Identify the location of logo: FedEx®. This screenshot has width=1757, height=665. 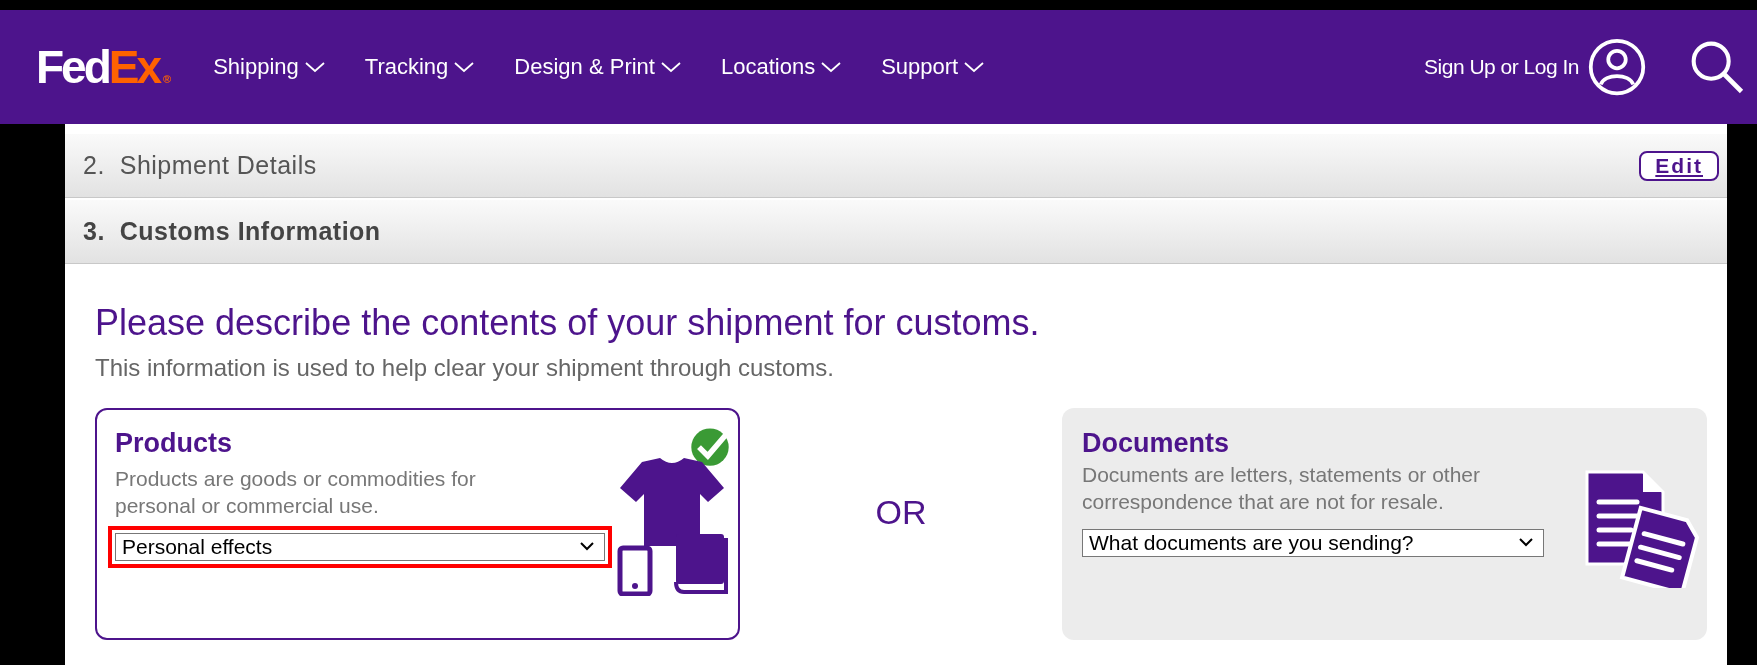
(104, 67).